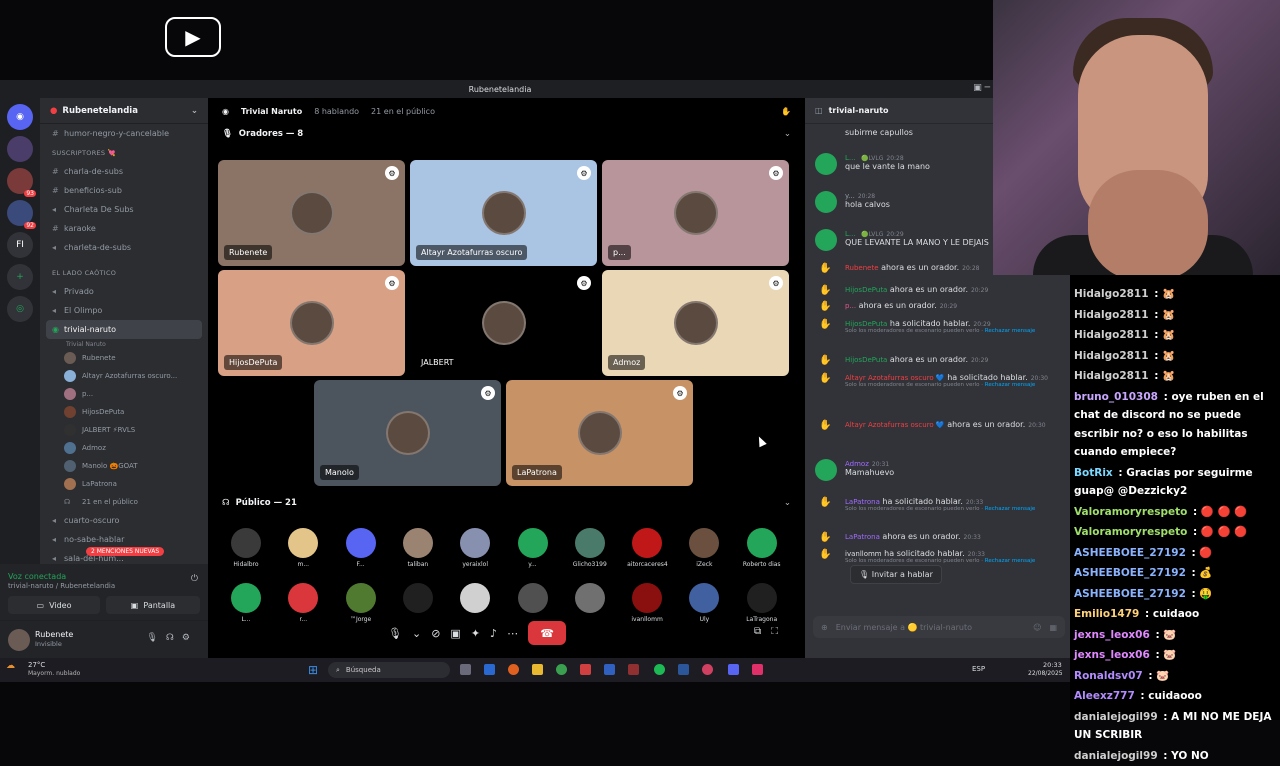 The height and width of the screenshot is (766, 1280). Describe the element at coordinates (124, 152) in the screenshot. I see `category-header: SUSCRIPTORES 💘` at that location.